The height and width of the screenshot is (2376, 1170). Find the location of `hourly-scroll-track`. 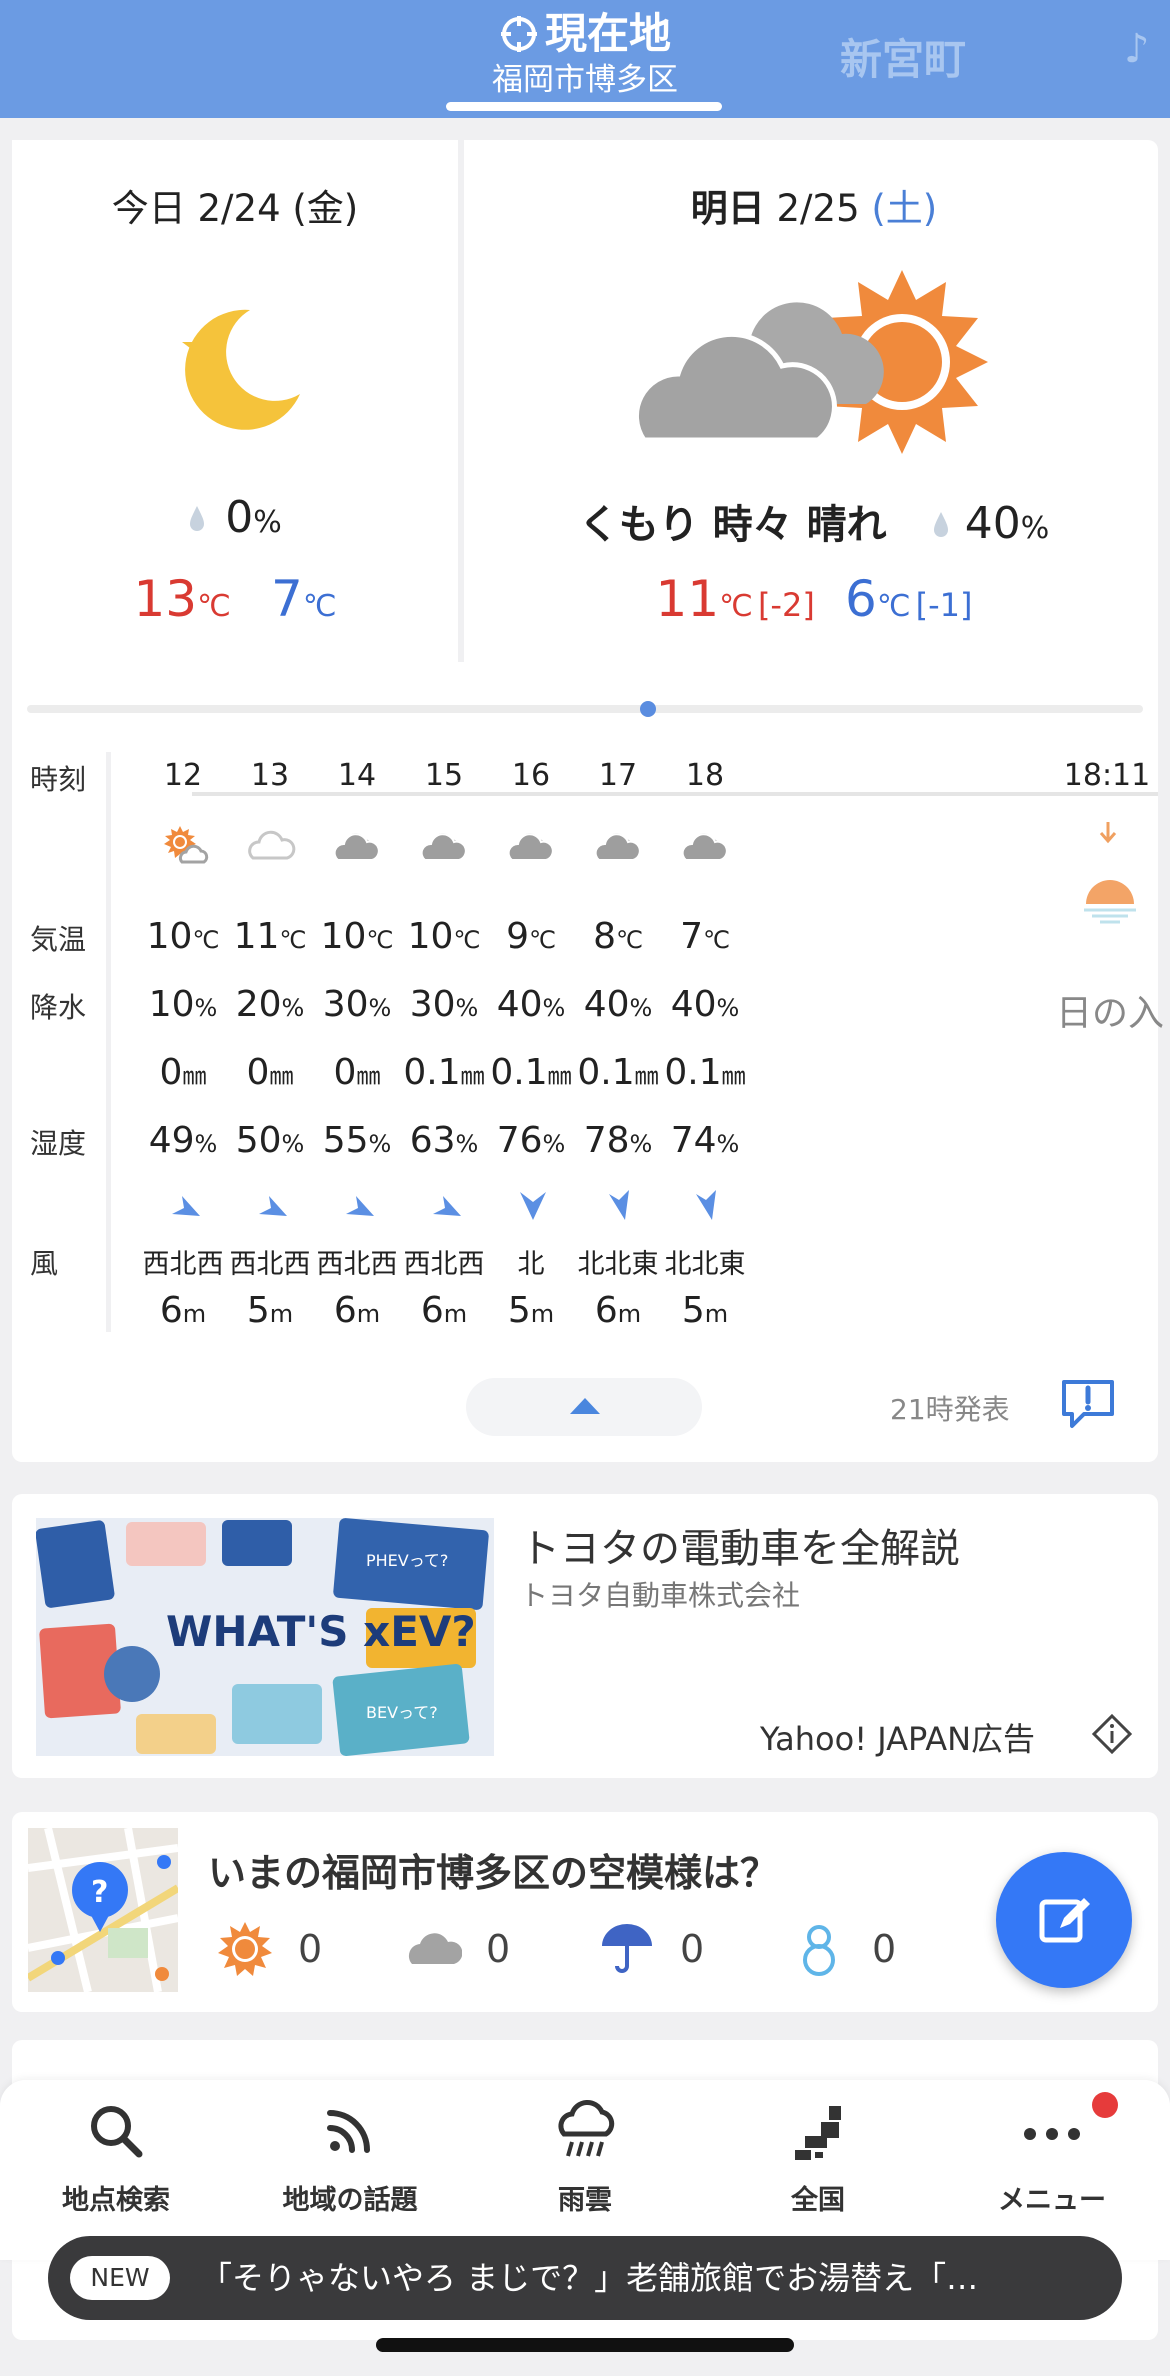

hourly-scroll-track is located at coordinates (585, 709).